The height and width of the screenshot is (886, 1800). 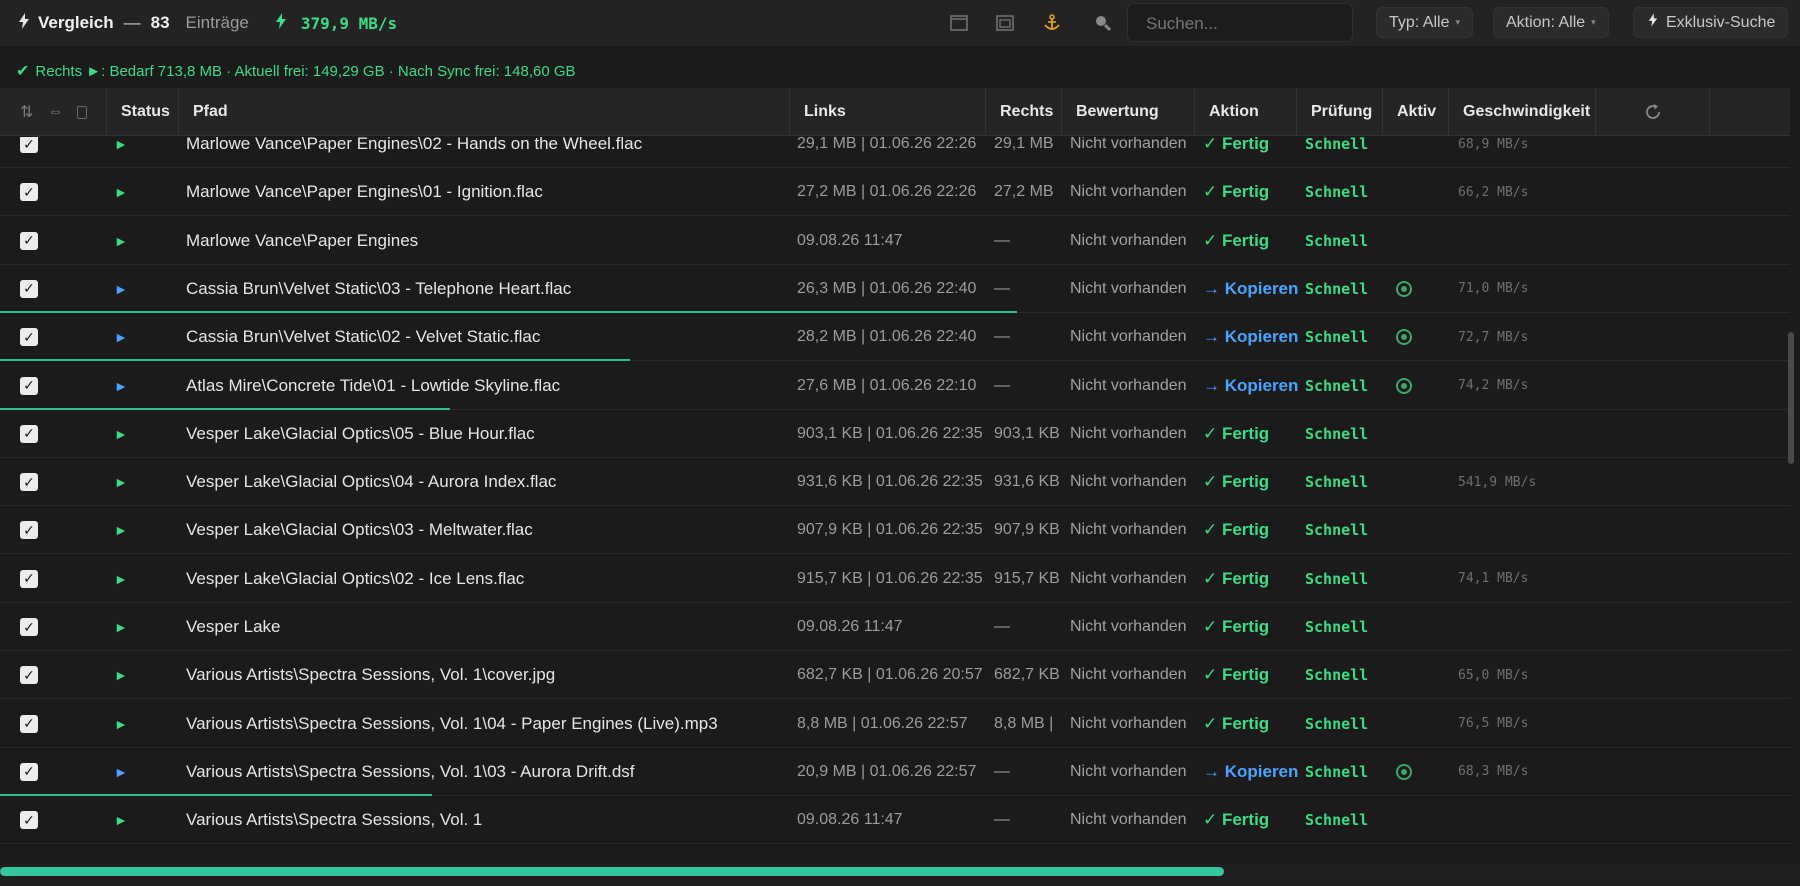 I want to click on search-icon, so click(x=1103, y=23).